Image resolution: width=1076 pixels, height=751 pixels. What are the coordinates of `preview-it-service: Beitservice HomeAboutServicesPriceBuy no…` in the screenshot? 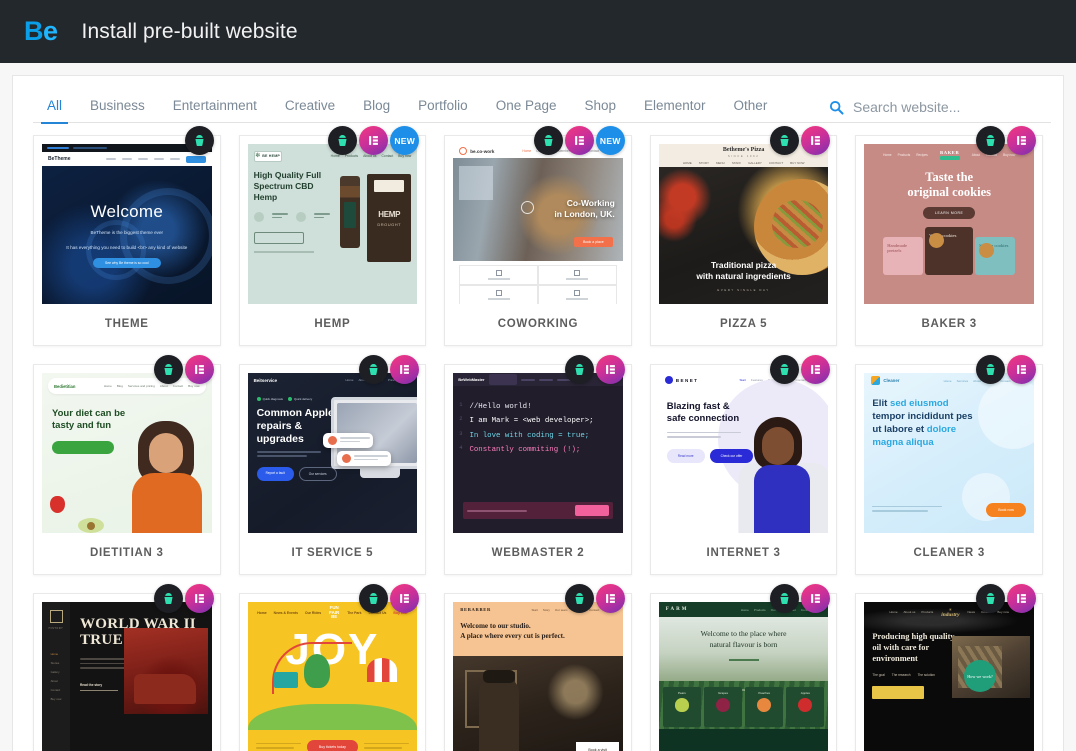 It's located at (332, 453).